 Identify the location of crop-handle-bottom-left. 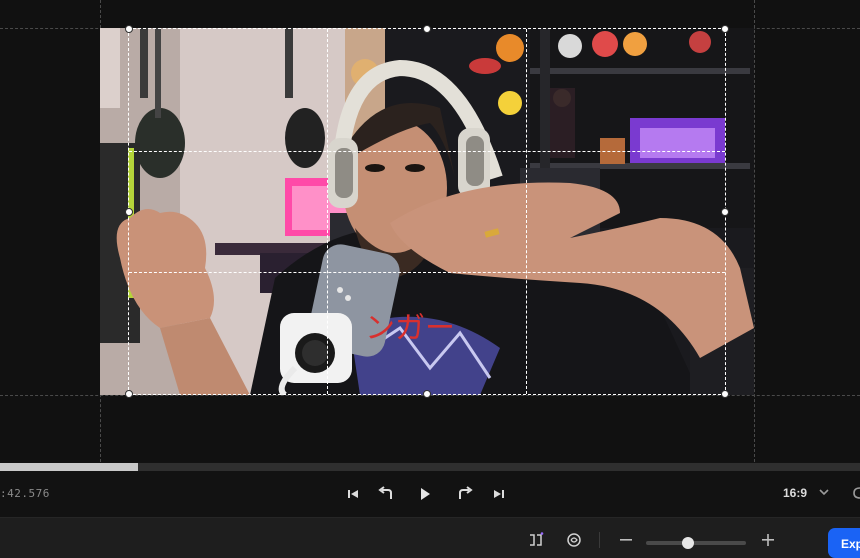
(129, 394).